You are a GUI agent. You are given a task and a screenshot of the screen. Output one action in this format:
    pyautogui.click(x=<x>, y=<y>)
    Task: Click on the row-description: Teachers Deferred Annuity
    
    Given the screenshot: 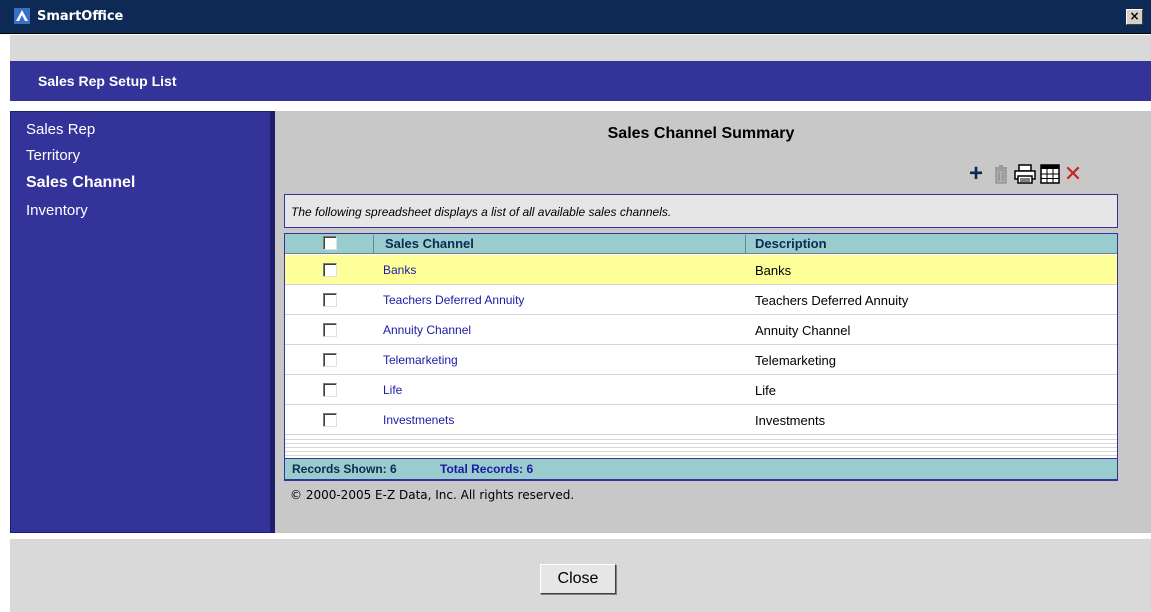 What is the action you would take?
    pyautogui.click(x=832, y=300)
    